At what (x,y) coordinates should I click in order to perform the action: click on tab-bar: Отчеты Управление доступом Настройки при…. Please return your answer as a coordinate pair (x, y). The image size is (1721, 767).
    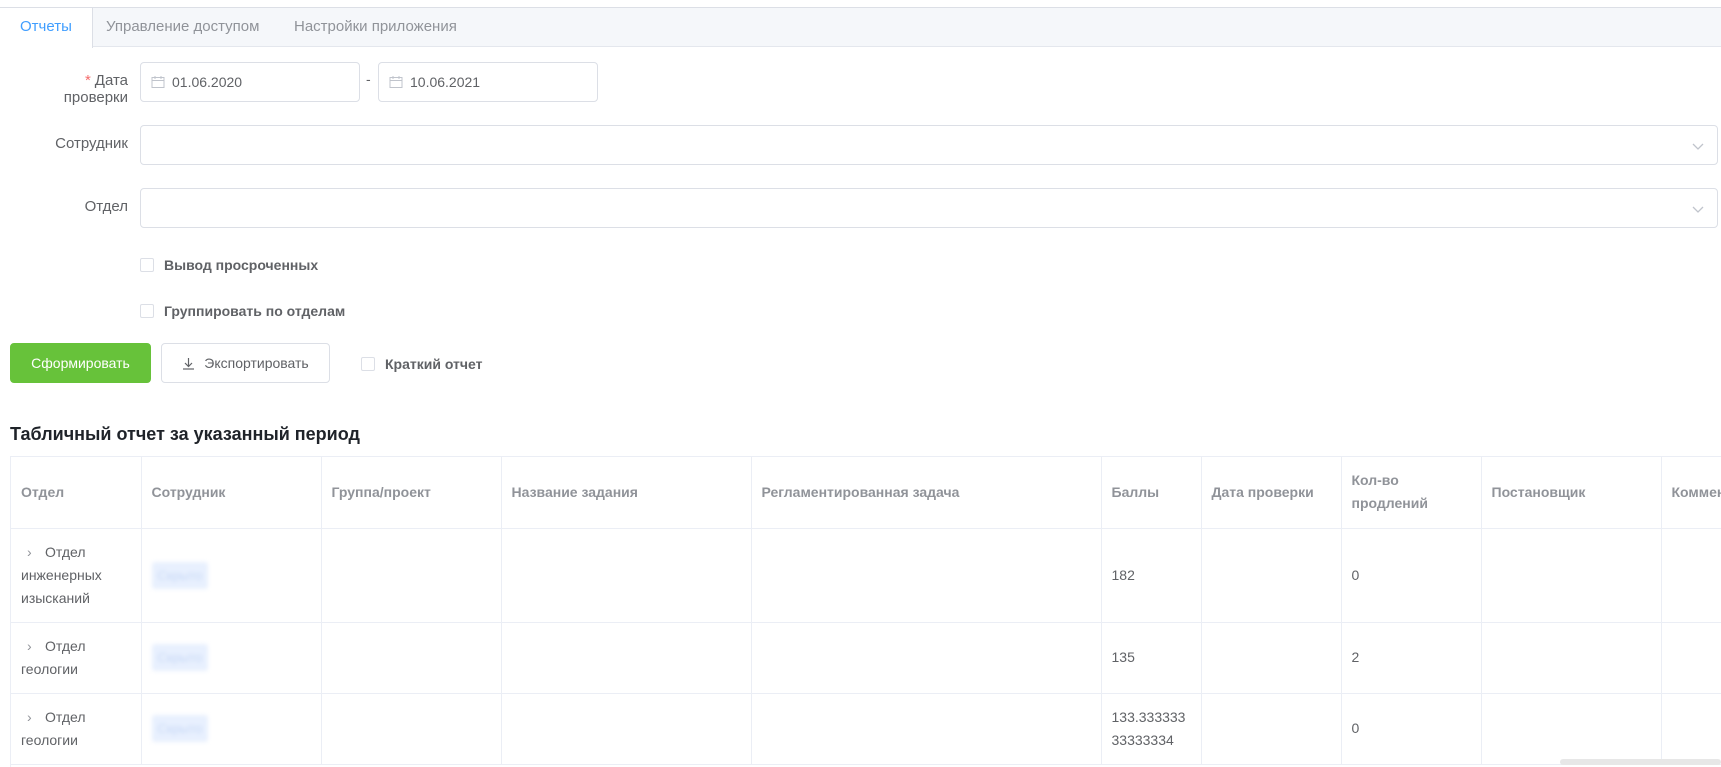
    Looking at the image, I should click on (860, 28).